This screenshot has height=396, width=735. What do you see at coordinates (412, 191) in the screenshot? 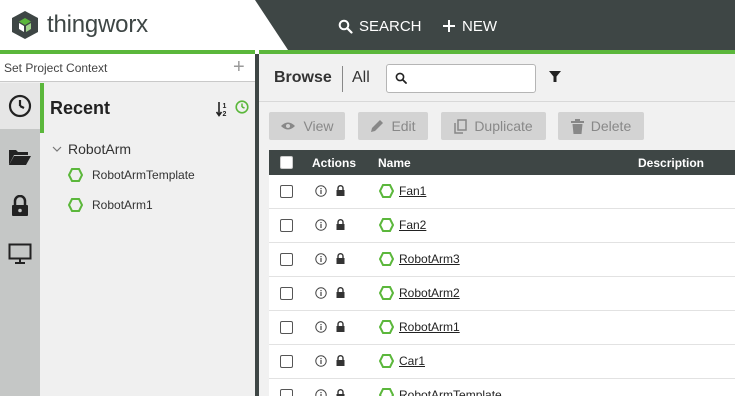
I see `entity-name-link: Fan1` at bounding box center [412, 191].